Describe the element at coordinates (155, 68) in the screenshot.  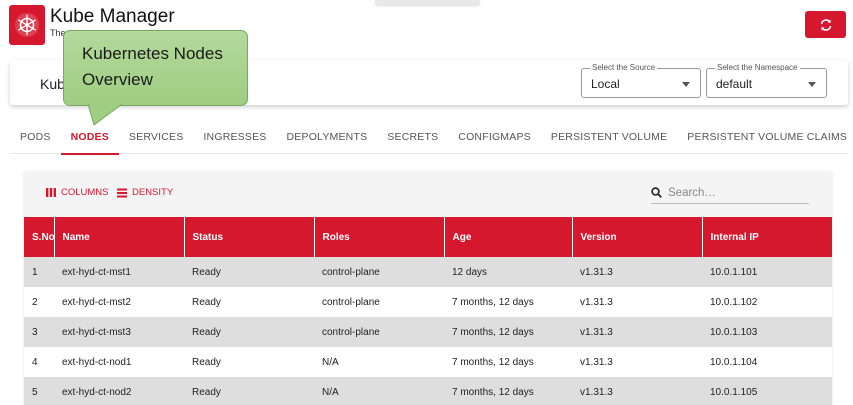
I see `annotation-callout: Kubernetes Nodes Overview` at that location.